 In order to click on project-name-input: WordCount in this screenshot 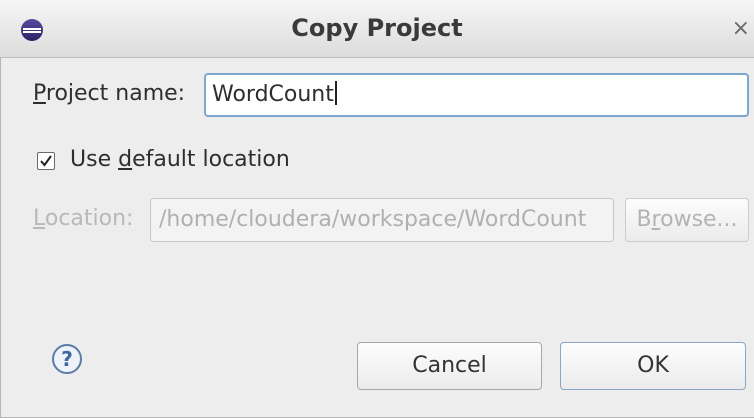, I will do `click(476, 95)`.